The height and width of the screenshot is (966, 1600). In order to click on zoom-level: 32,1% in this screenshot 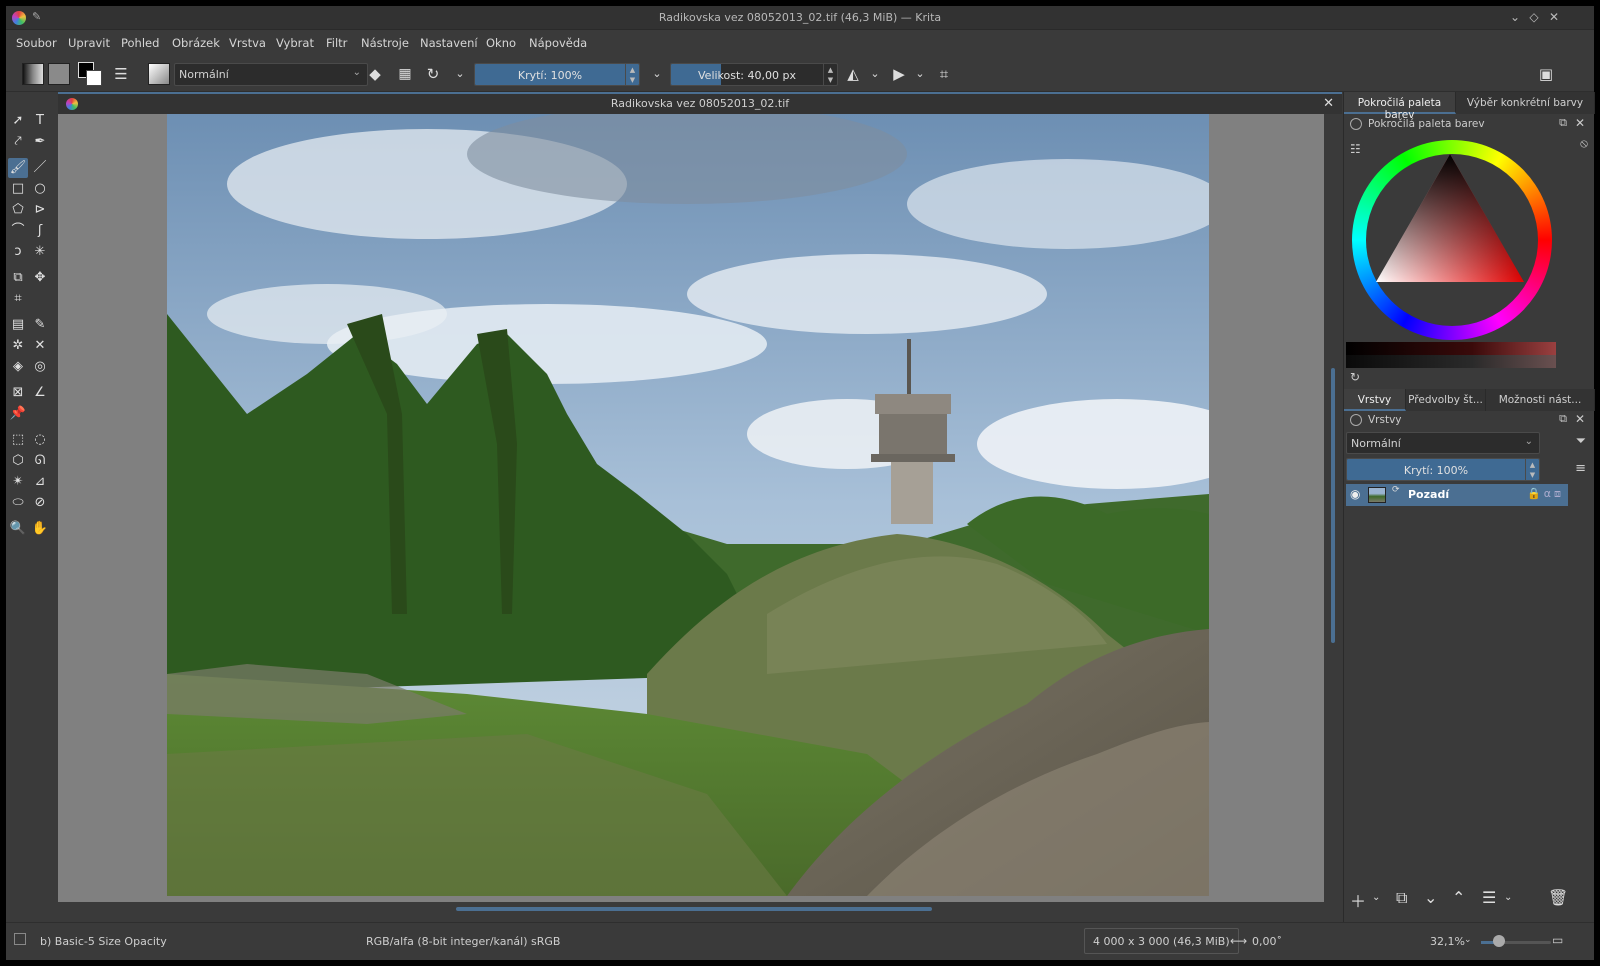, I will do `click(1447, 941)`.